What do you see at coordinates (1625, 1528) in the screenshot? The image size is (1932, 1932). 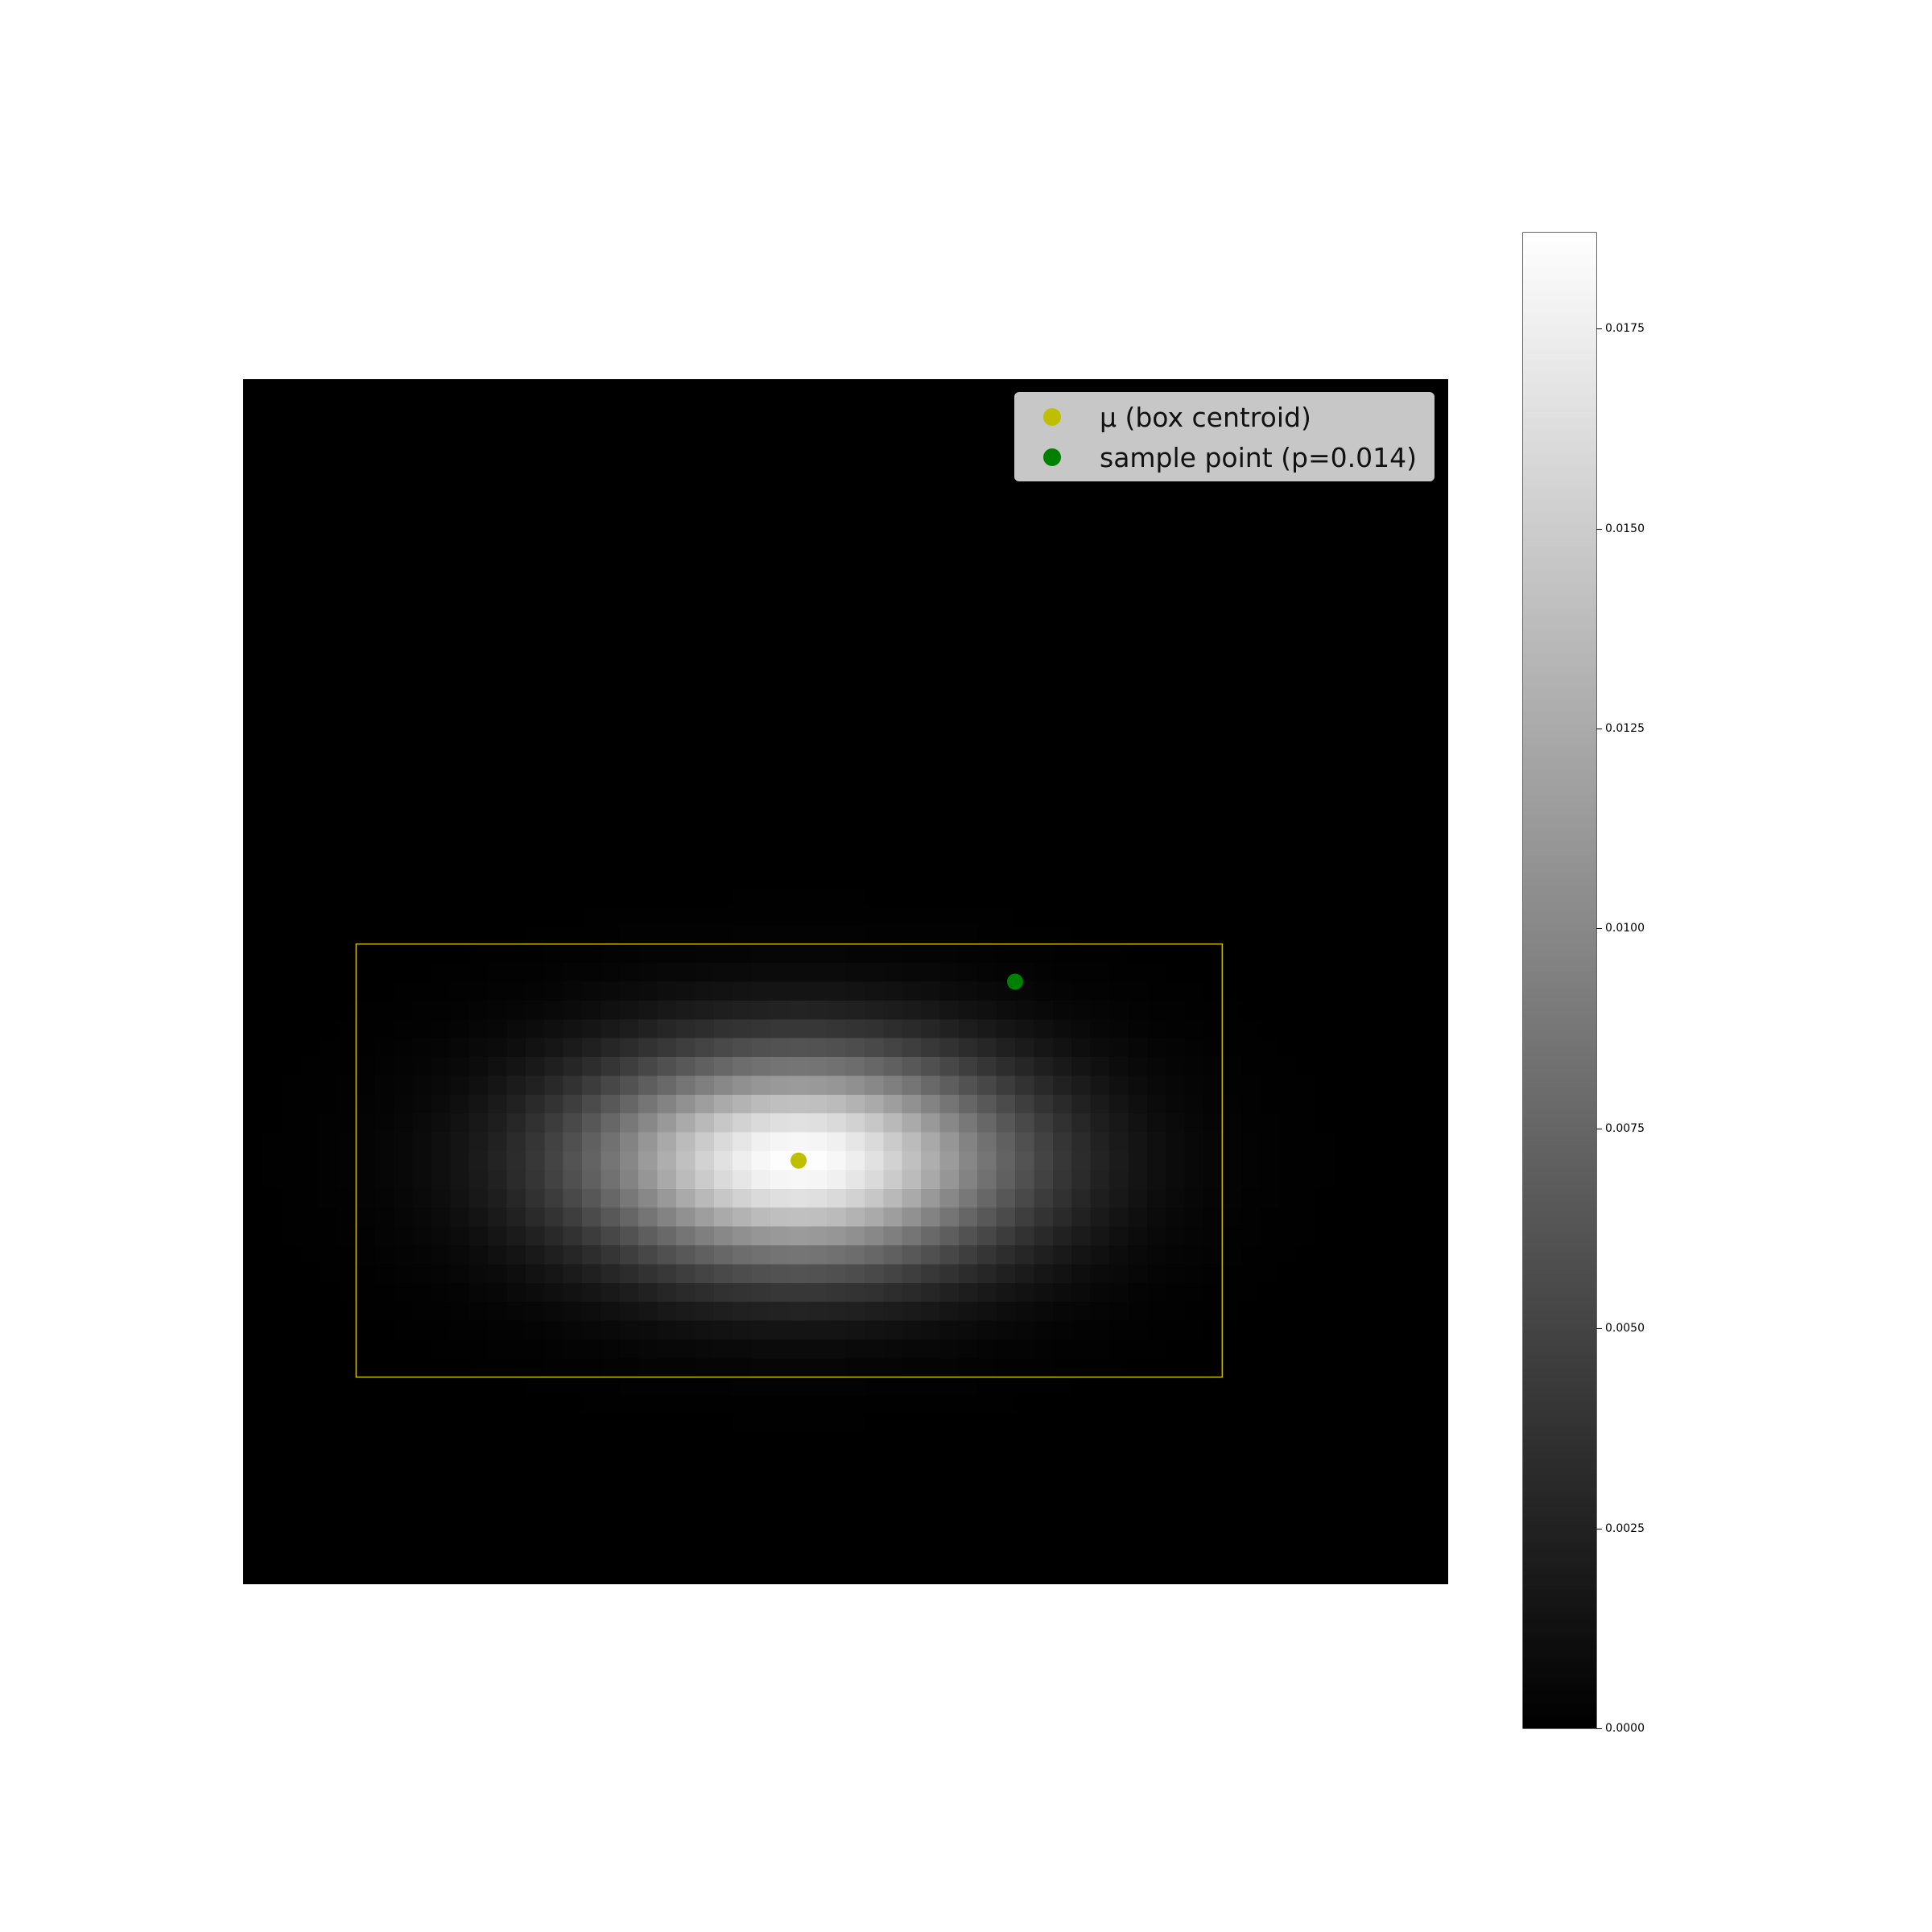 I see `colorbar-tick-label: 0.0025` at bounding box center [1625, 1528].